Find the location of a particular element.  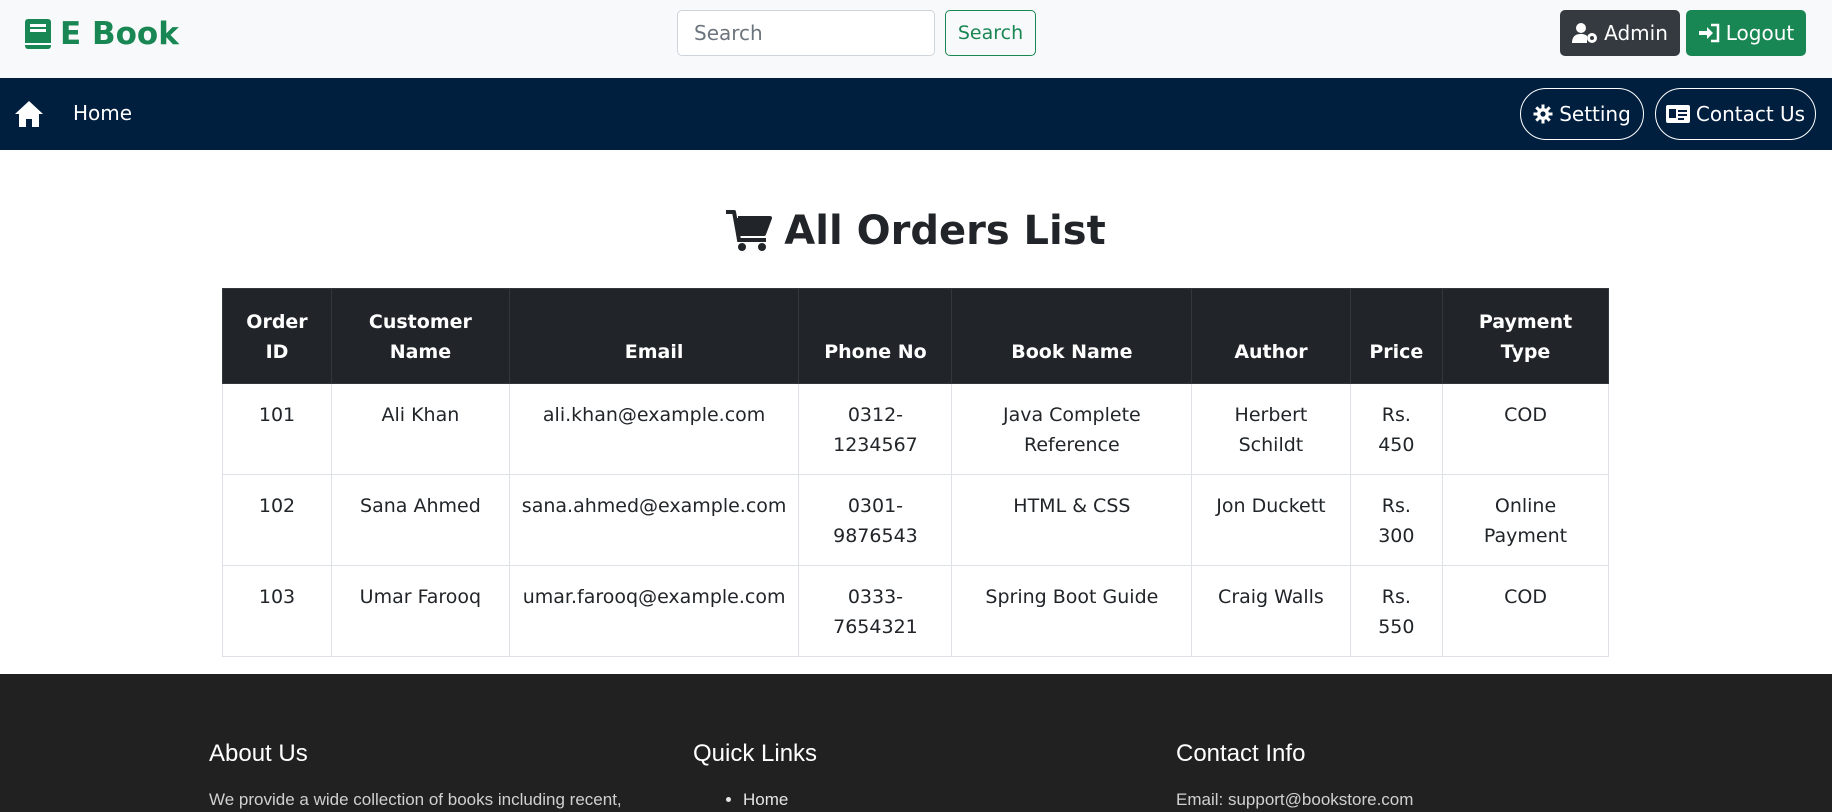

logout-button: Logout is located at coordinates (1746, 33).